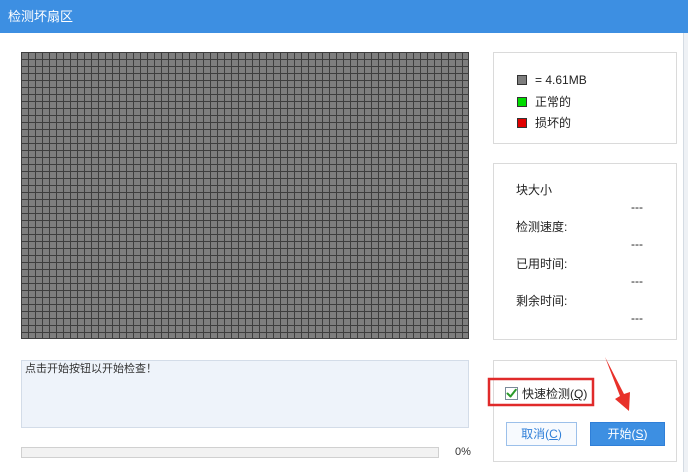 This screenshot has height=472, width=688. Describe the element at coordinates (553, 102) in the screenshot. I see `legend-label: 正常的` at that location.